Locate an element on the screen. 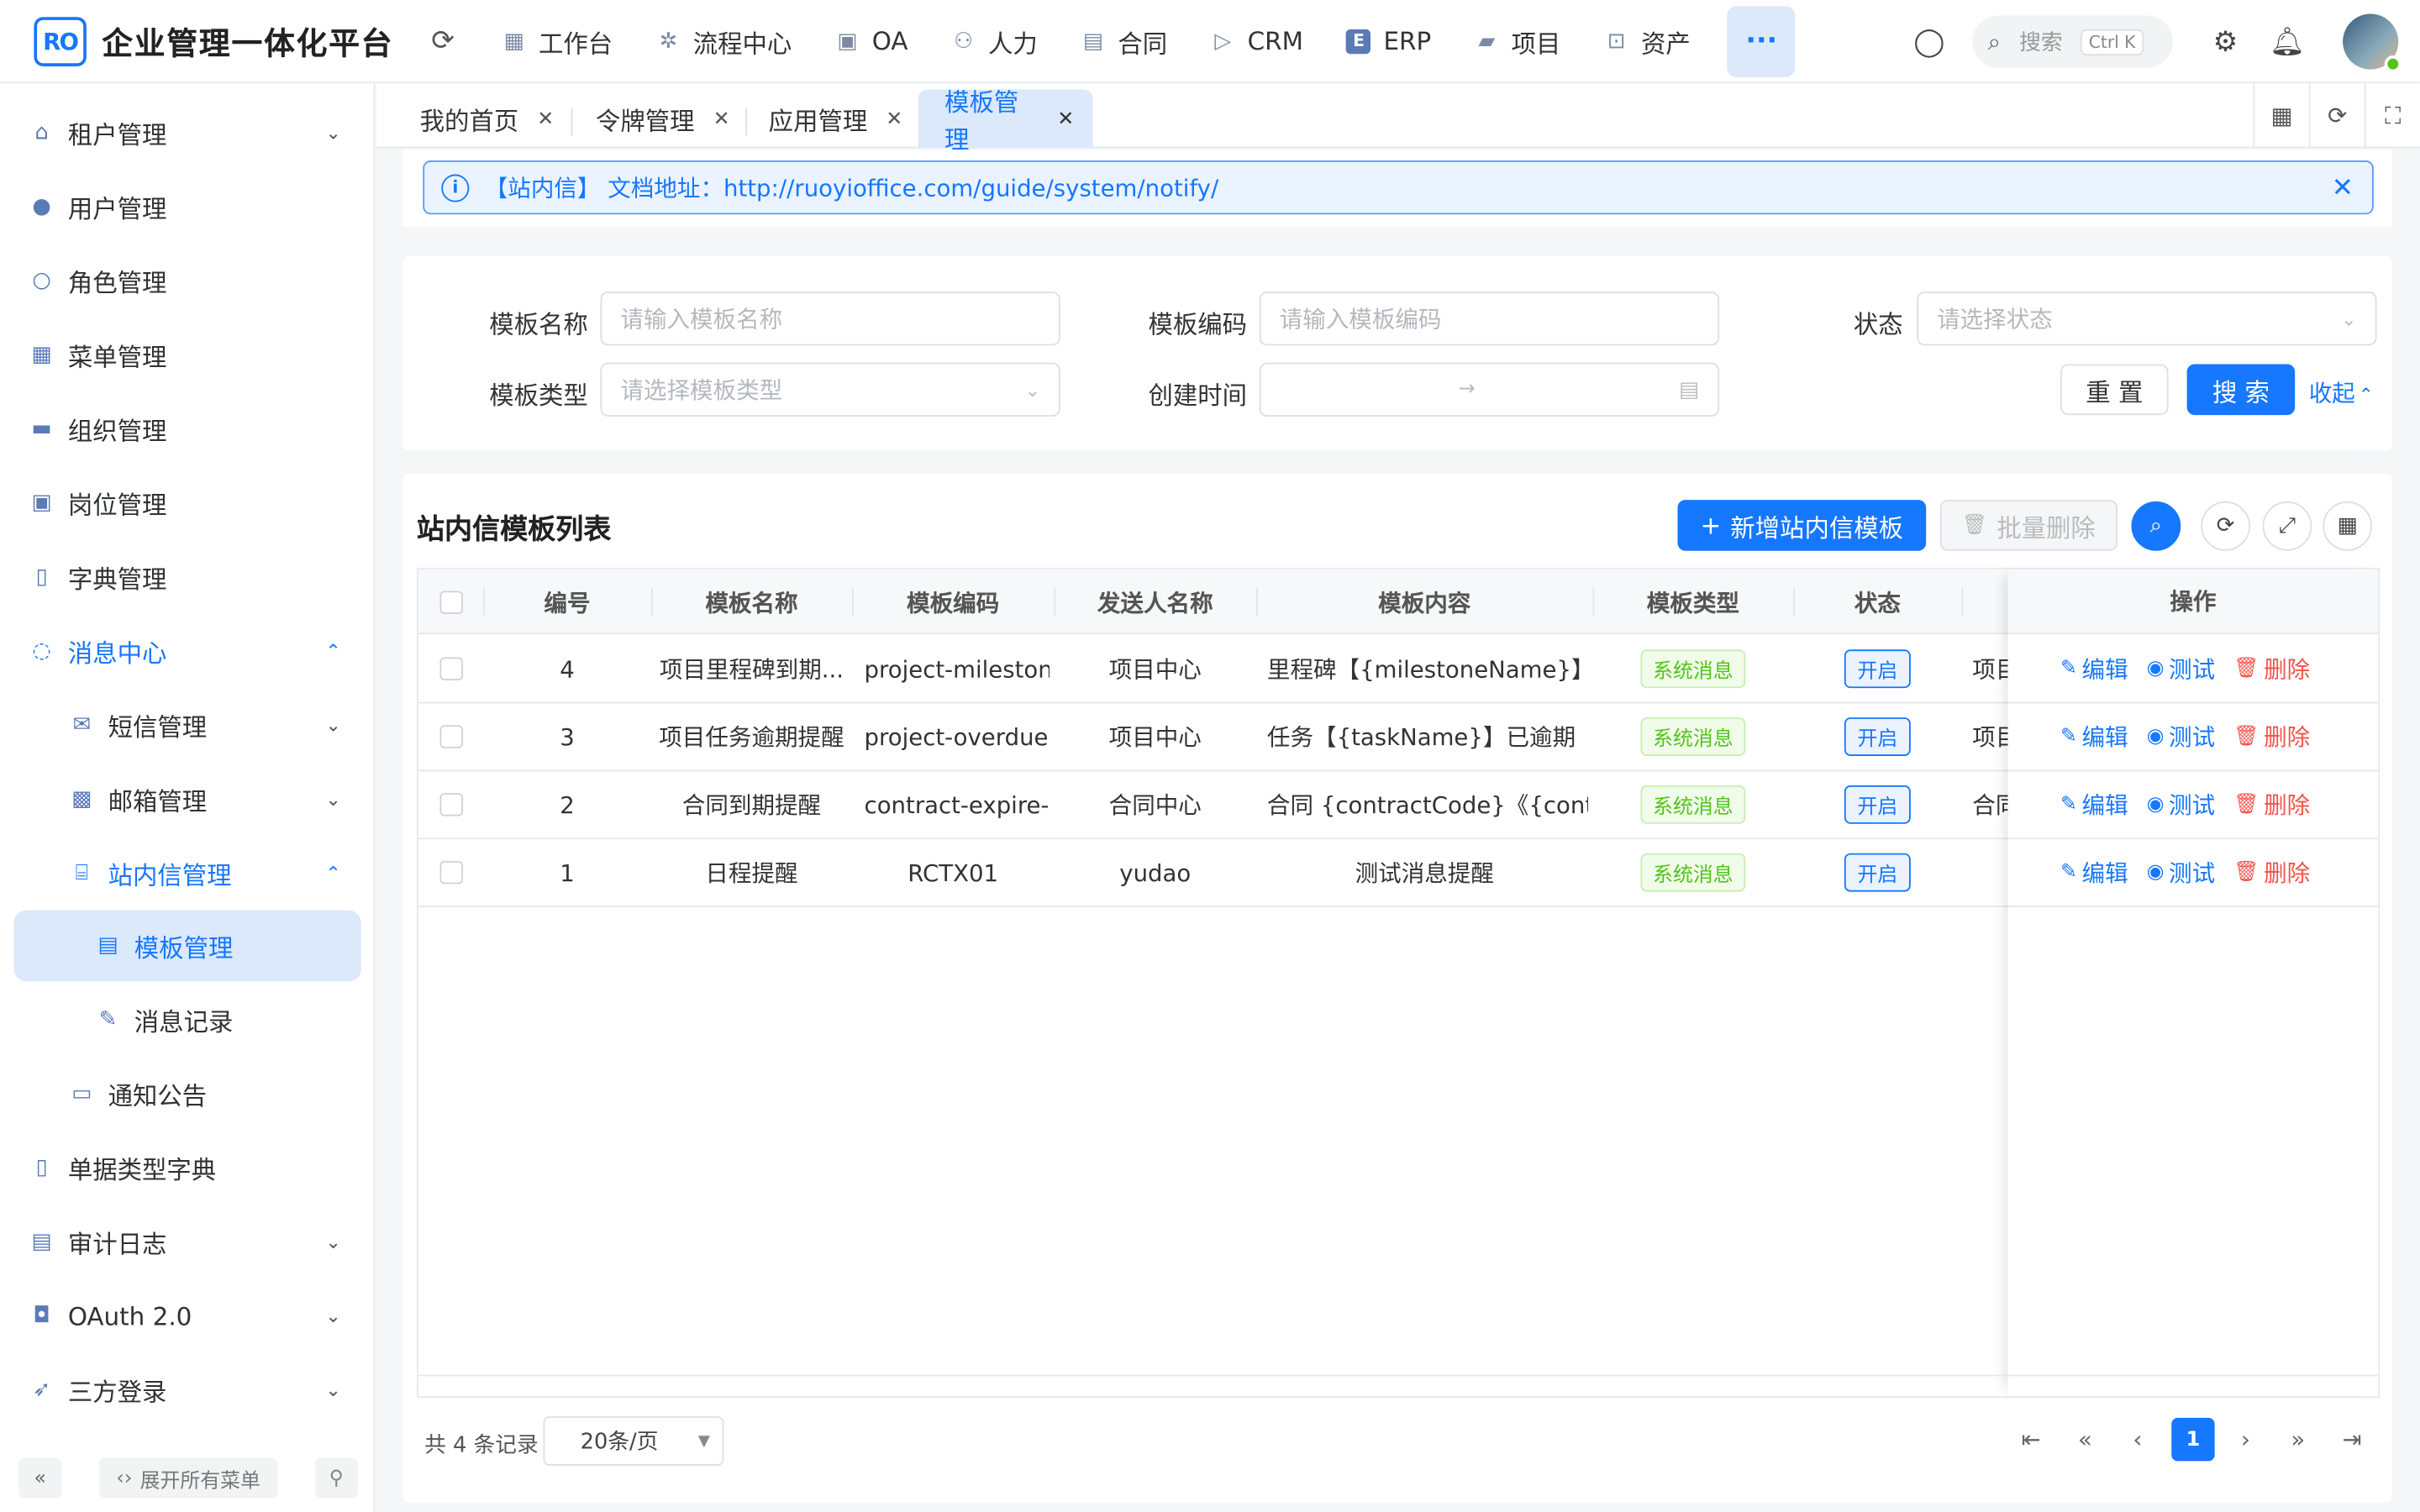  tab-token: 令牌管理 ✕ is located at coordinates (663, 119).